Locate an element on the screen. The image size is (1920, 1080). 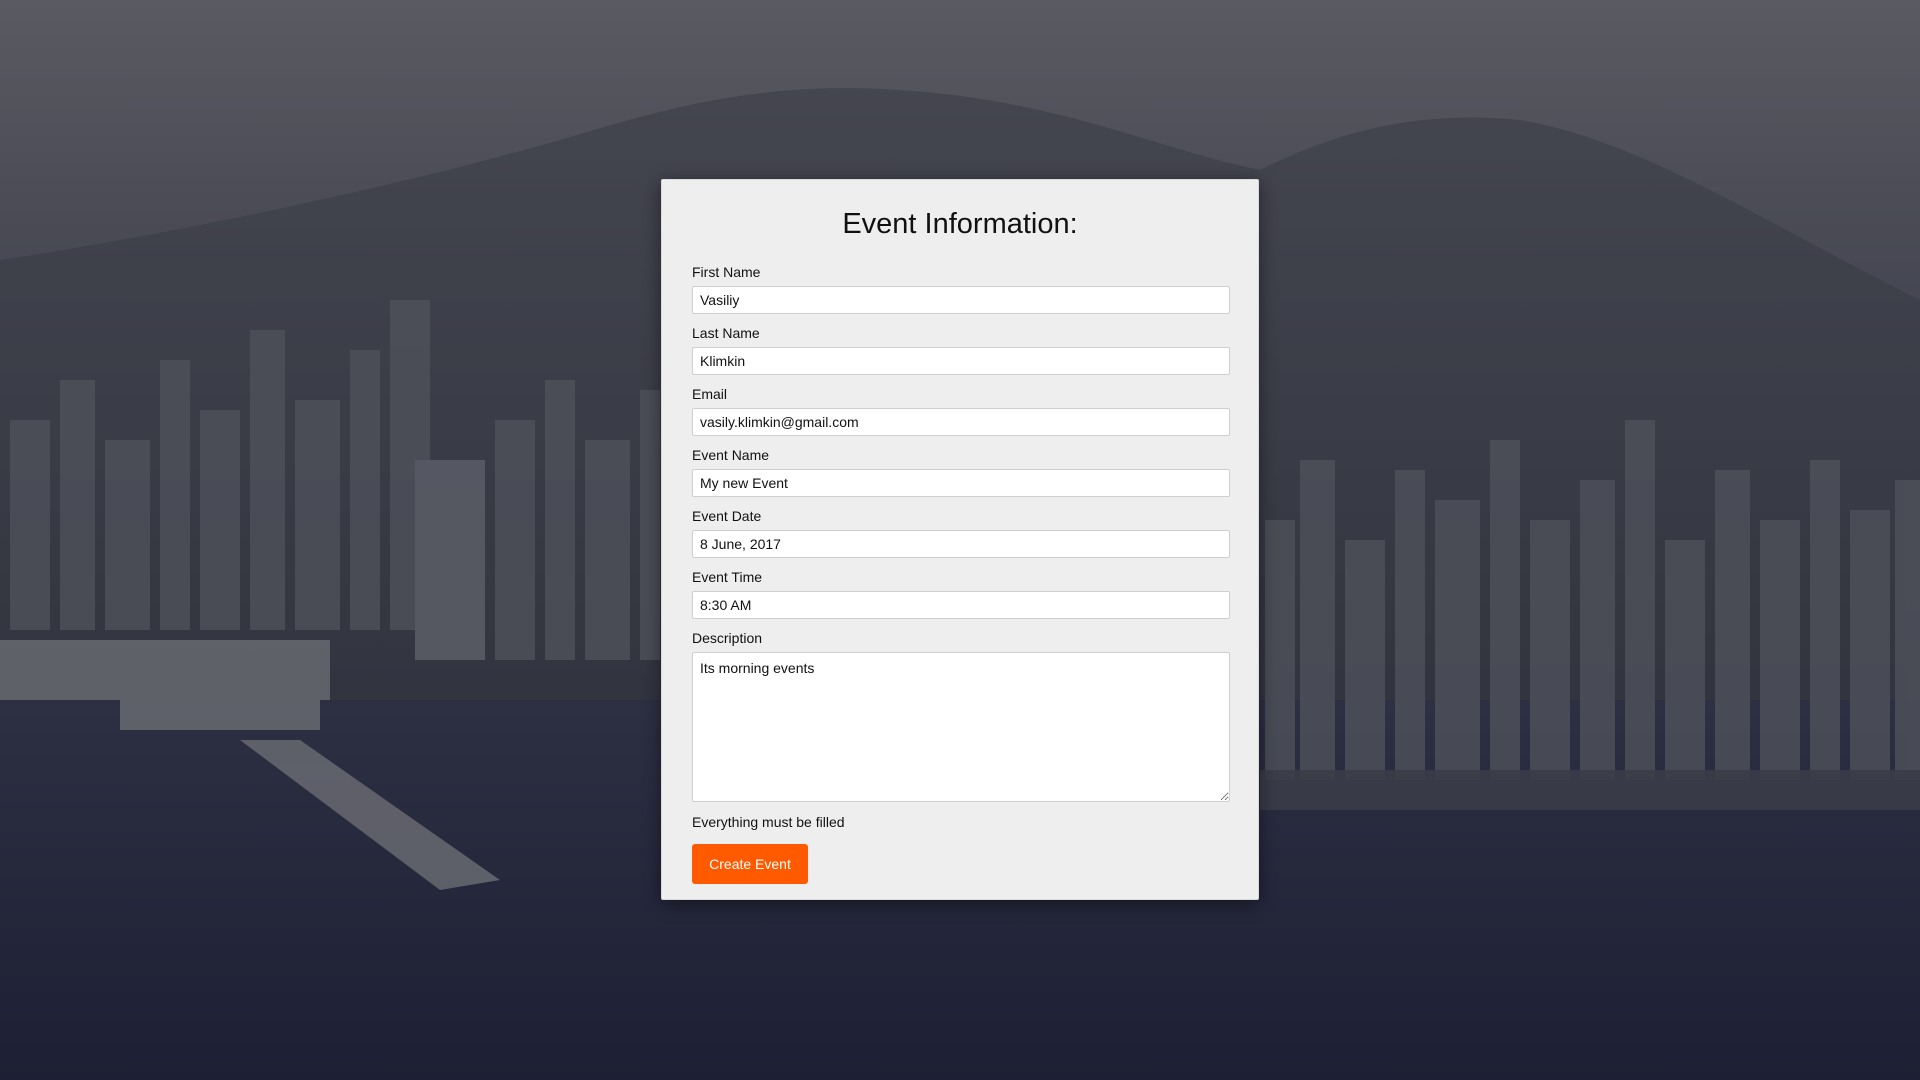
description-label: Description is located at coordinates (727, 638).